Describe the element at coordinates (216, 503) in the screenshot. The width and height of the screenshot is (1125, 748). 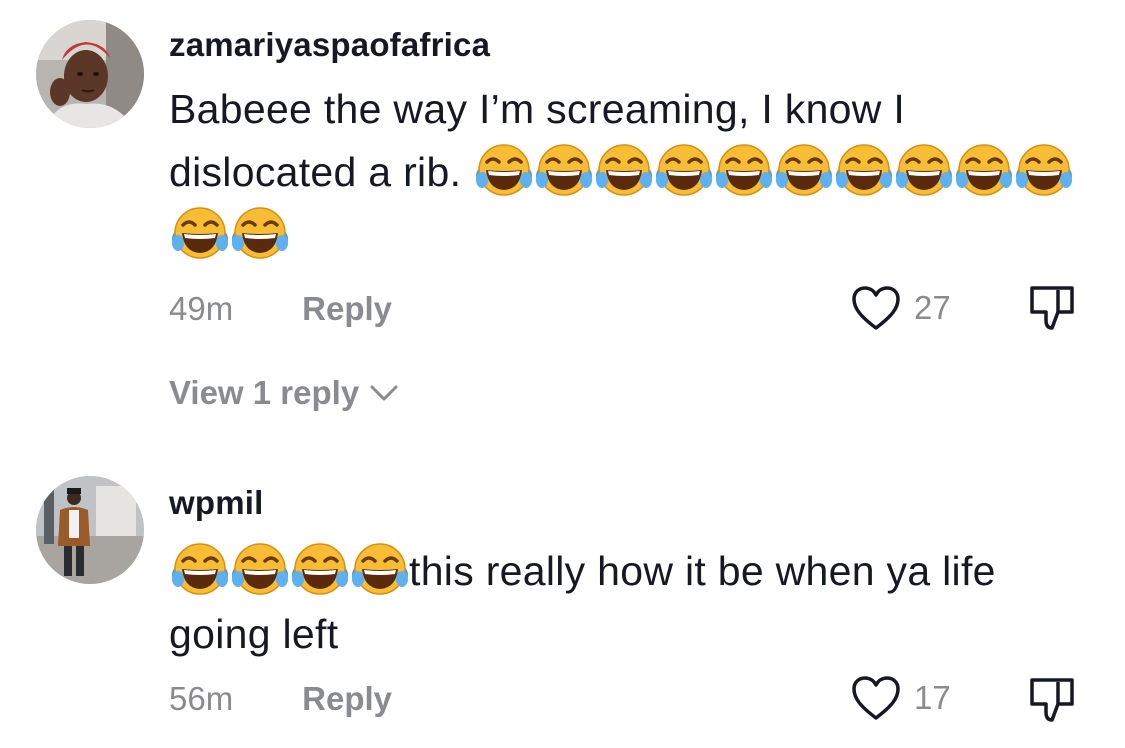
I see `comment-username: wpmil` at that location.